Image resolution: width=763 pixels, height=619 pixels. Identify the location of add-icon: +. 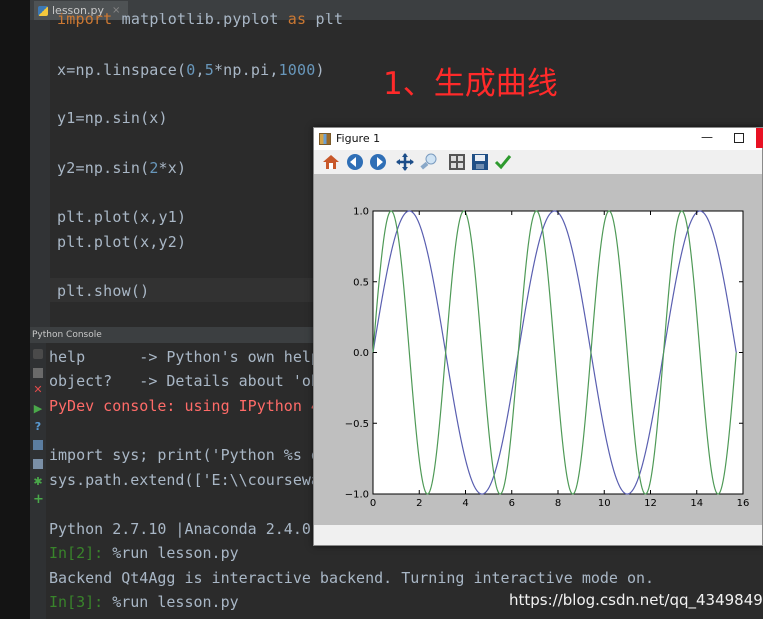
(38, 499).